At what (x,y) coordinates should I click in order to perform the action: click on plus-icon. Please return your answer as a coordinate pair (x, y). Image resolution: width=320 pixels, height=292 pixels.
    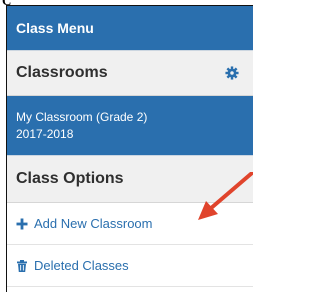
    Looking at the image, I should click on (22, 223).